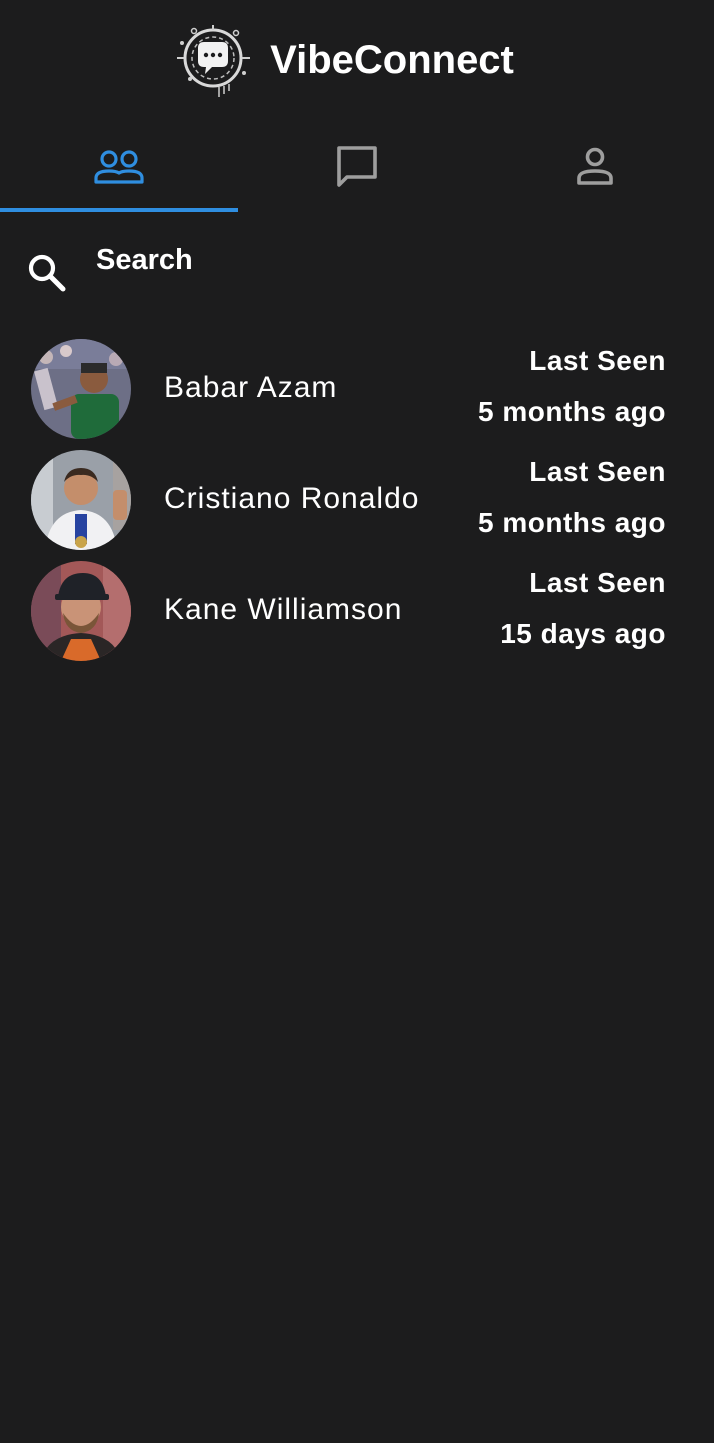  I want to click on contact-row: Kane Williamson Last Seen 15 days ago, so click(357, 610).